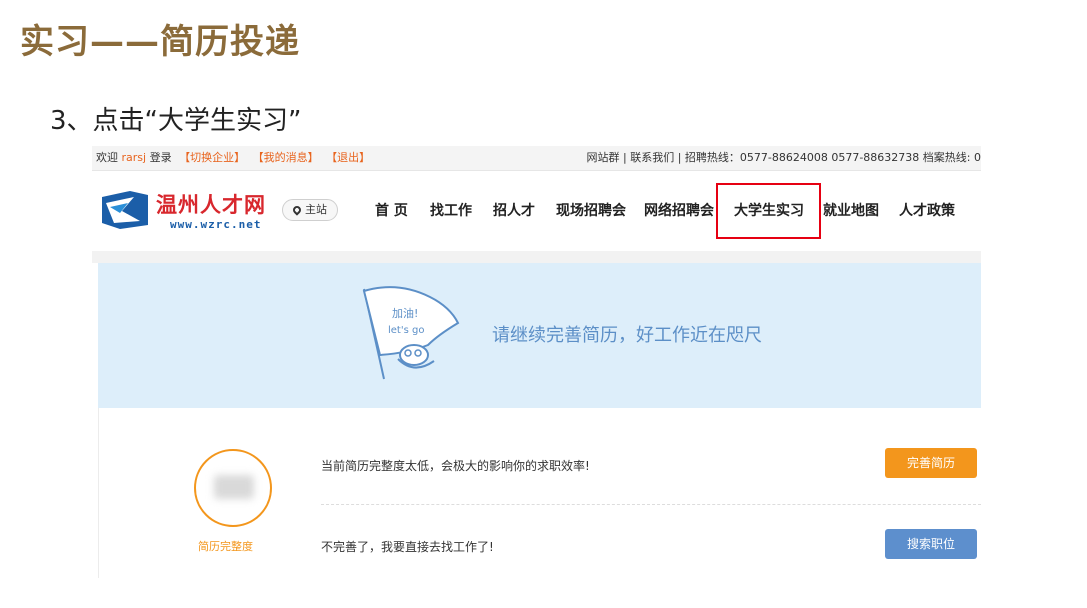 Image resolution: width=1087 pixels, height=608 pixels. What do you see at coordinates (451, 210) in the screenshot?
I see `nav-find-job: 找工作` at bounding box center [451, 210].